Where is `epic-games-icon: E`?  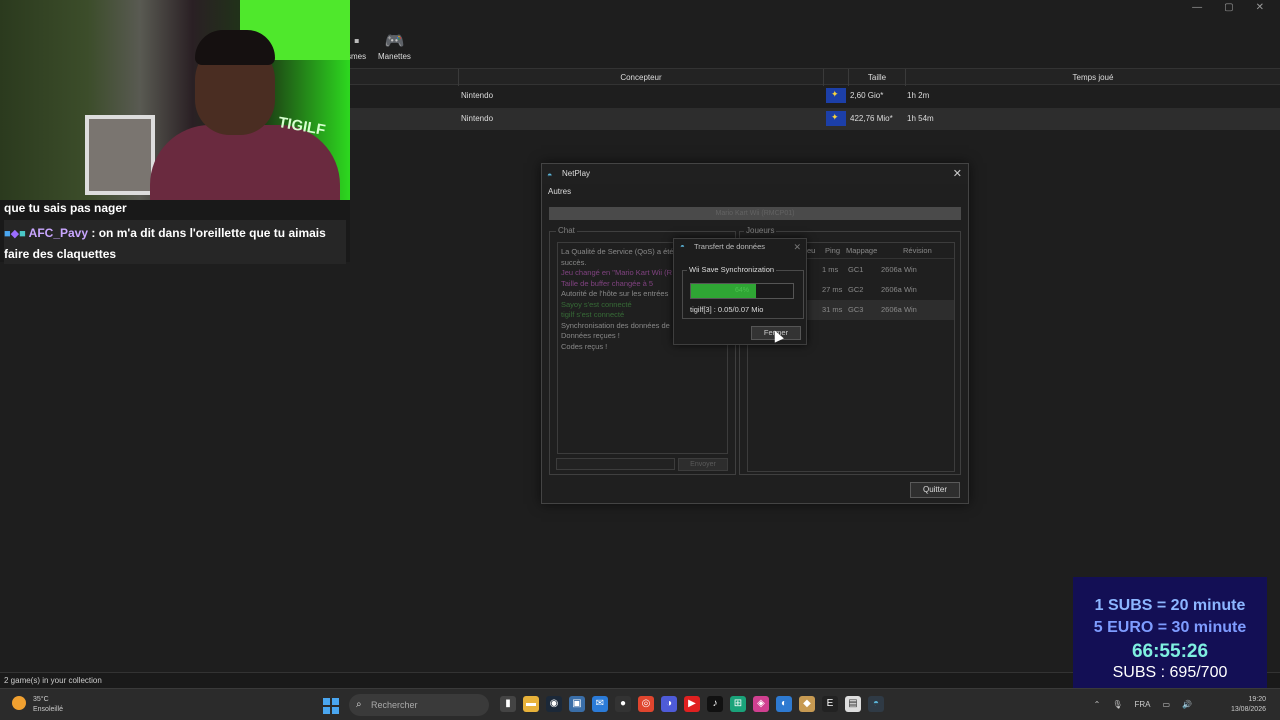 epic-games-icon: E is located at coordinates (830, 704).